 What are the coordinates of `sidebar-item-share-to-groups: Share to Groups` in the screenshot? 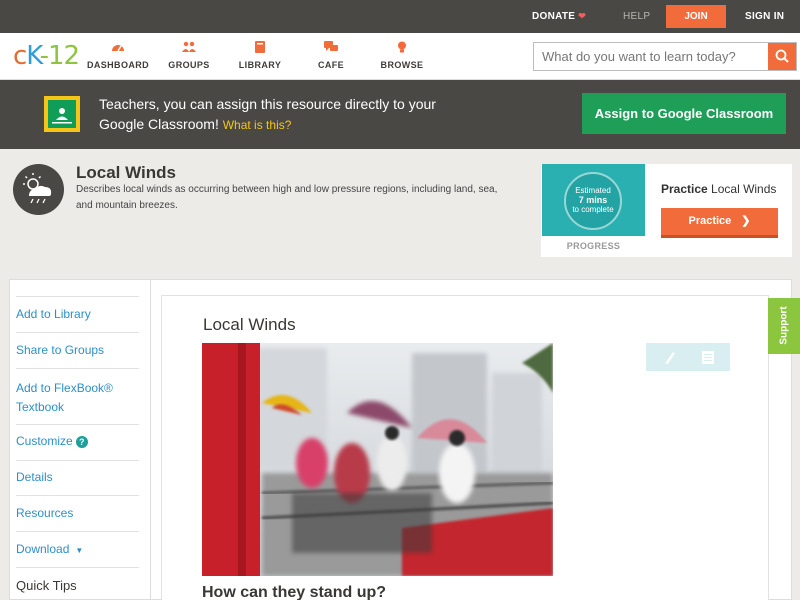 It's located at (77, 350).